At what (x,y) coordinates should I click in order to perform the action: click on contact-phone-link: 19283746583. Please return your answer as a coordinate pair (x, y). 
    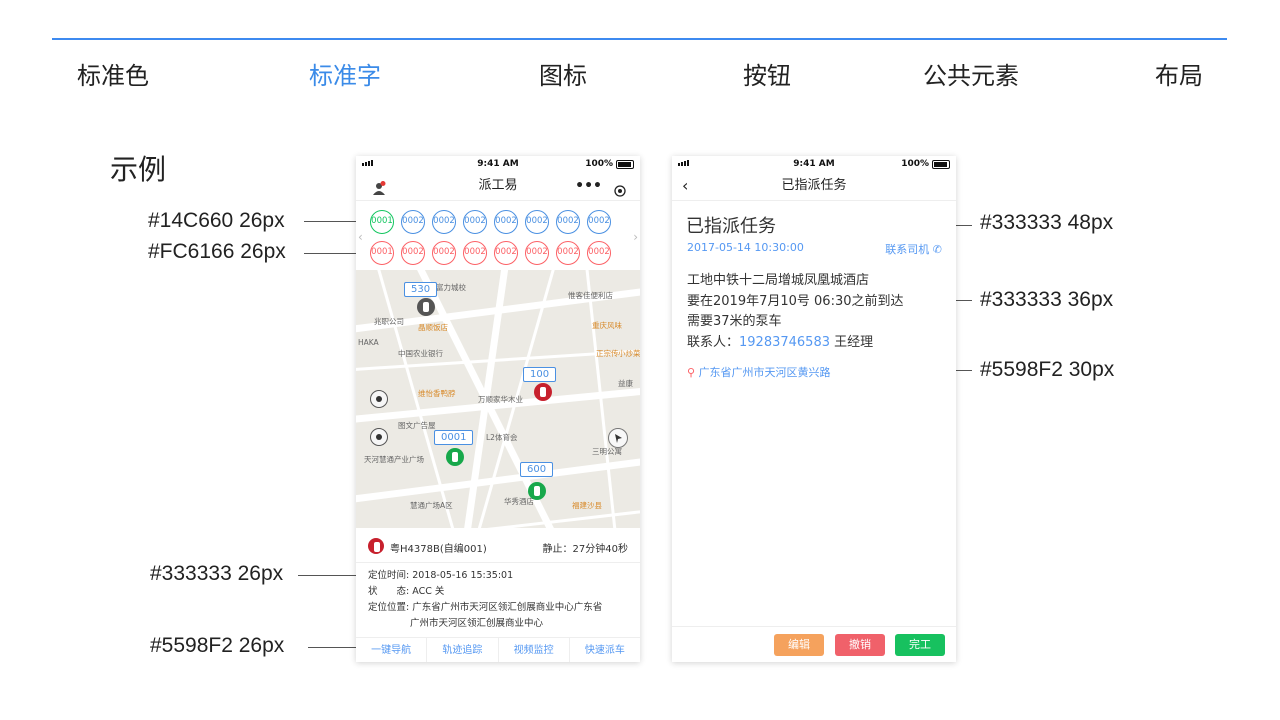
    Looking at the image, I should click on (784, 342).